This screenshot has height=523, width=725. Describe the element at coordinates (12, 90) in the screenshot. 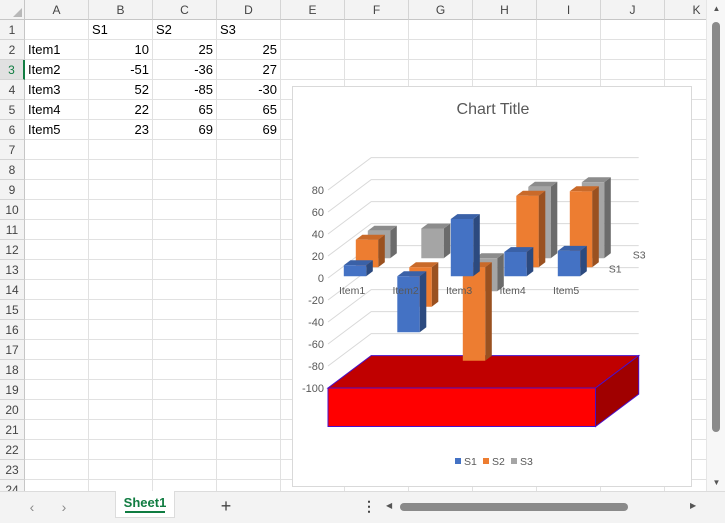

I see `row-header-4: 4` at that location.